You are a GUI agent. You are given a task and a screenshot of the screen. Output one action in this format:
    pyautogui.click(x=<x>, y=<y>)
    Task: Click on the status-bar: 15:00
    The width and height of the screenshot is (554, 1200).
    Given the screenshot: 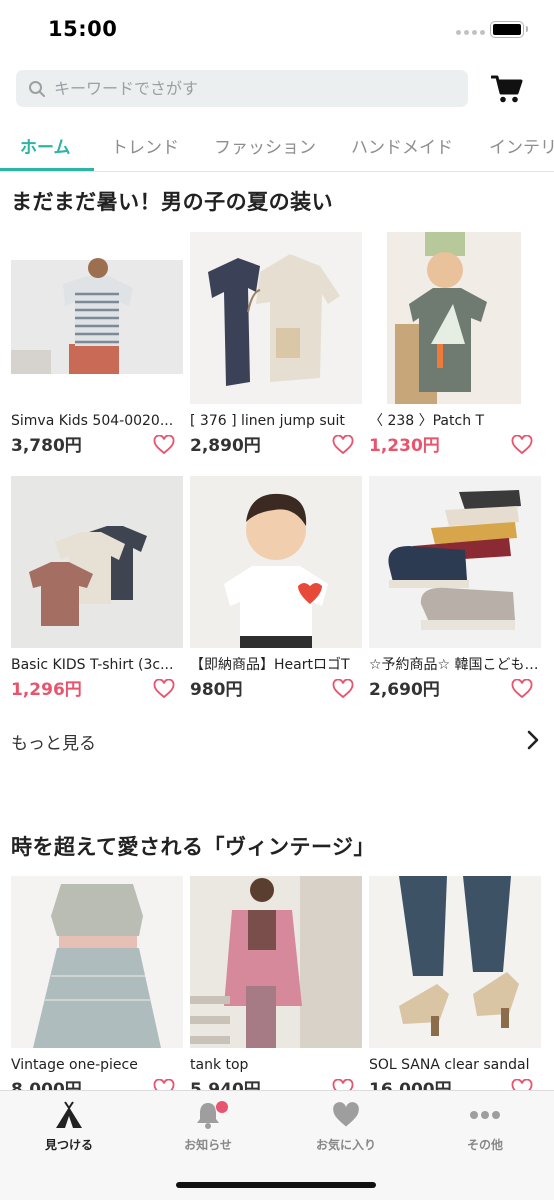 What is the action you would take?
    pyautogui.click(x=277, y=30)
    